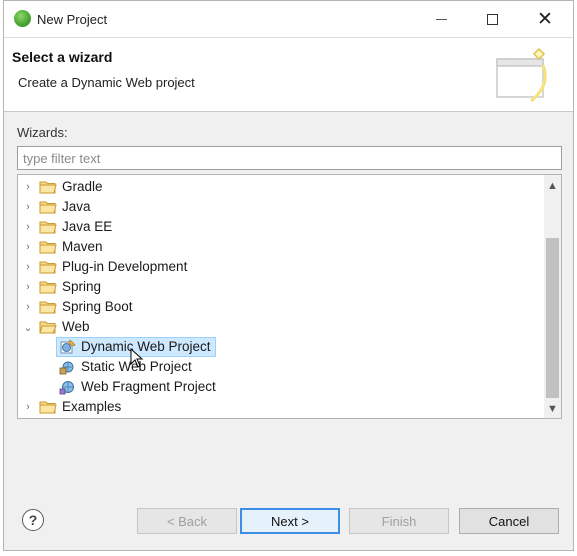 This screenshot has height=556, width=577. What do you see at coordinates (552, 185) in the screenshot?
I see `scroll-up-arrow-icon: ▲` at bounding box center [552, 185].